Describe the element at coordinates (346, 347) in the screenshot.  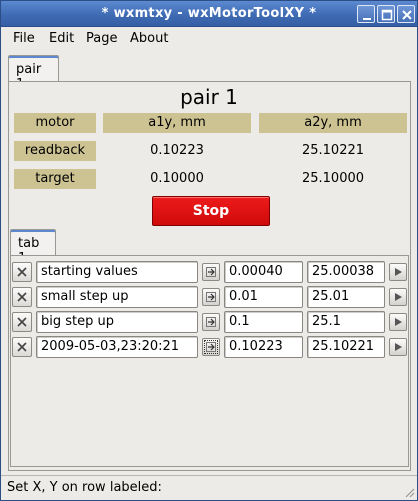
I see `row-y-field: 25.10221` at that location.